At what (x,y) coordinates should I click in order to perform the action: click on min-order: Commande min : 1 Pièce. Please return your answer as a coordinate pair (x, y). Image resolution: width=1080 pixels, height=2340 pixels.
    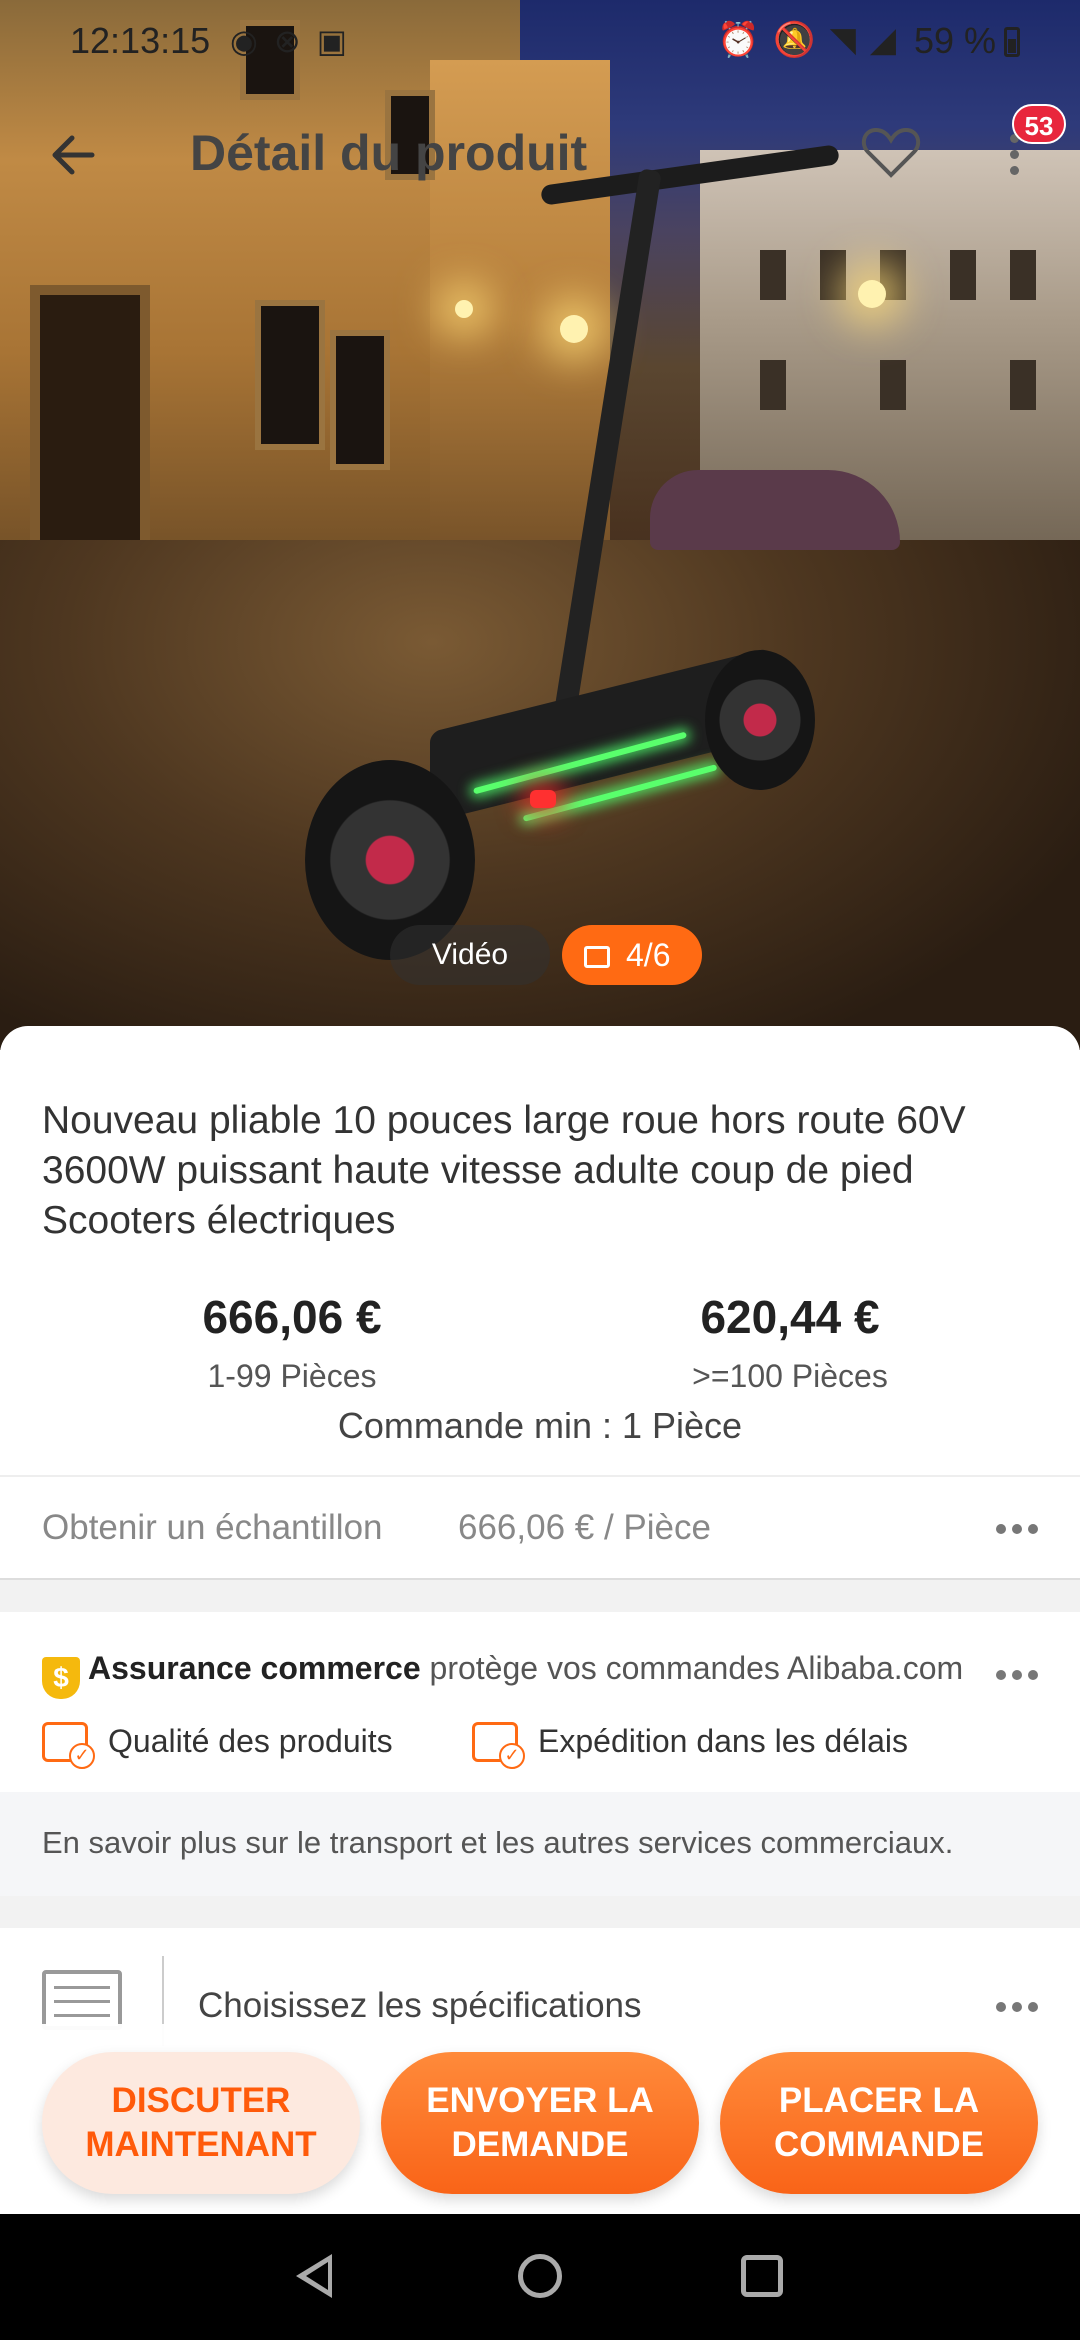
    Looking at the image, I should click on (540, 1425).